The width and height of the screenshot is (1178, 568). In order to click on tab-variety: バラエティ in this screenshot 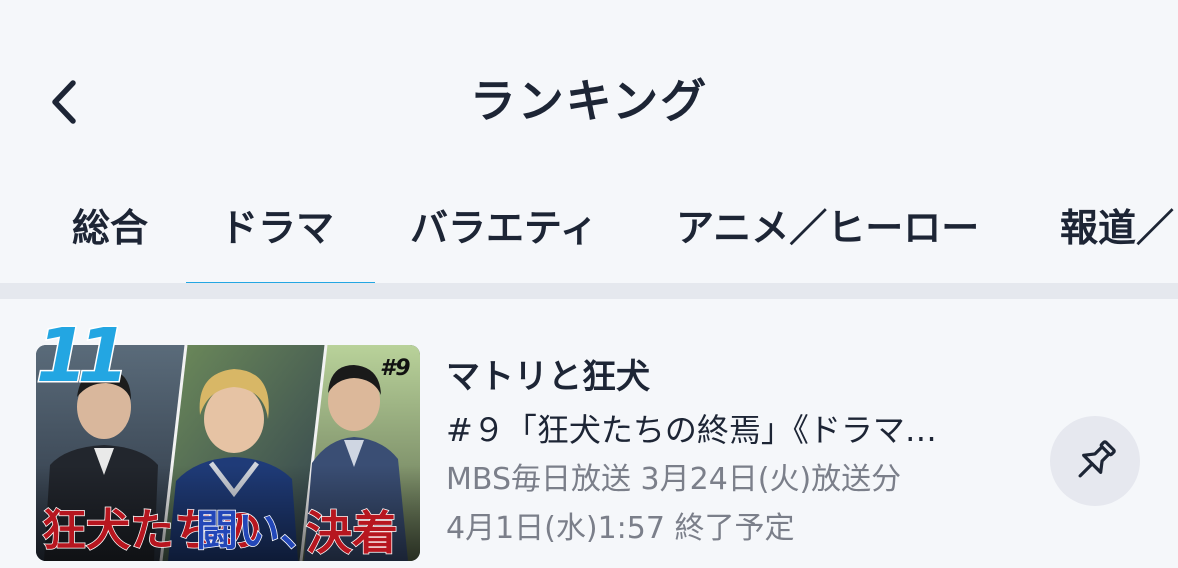, I will do `click(504, 228)`.